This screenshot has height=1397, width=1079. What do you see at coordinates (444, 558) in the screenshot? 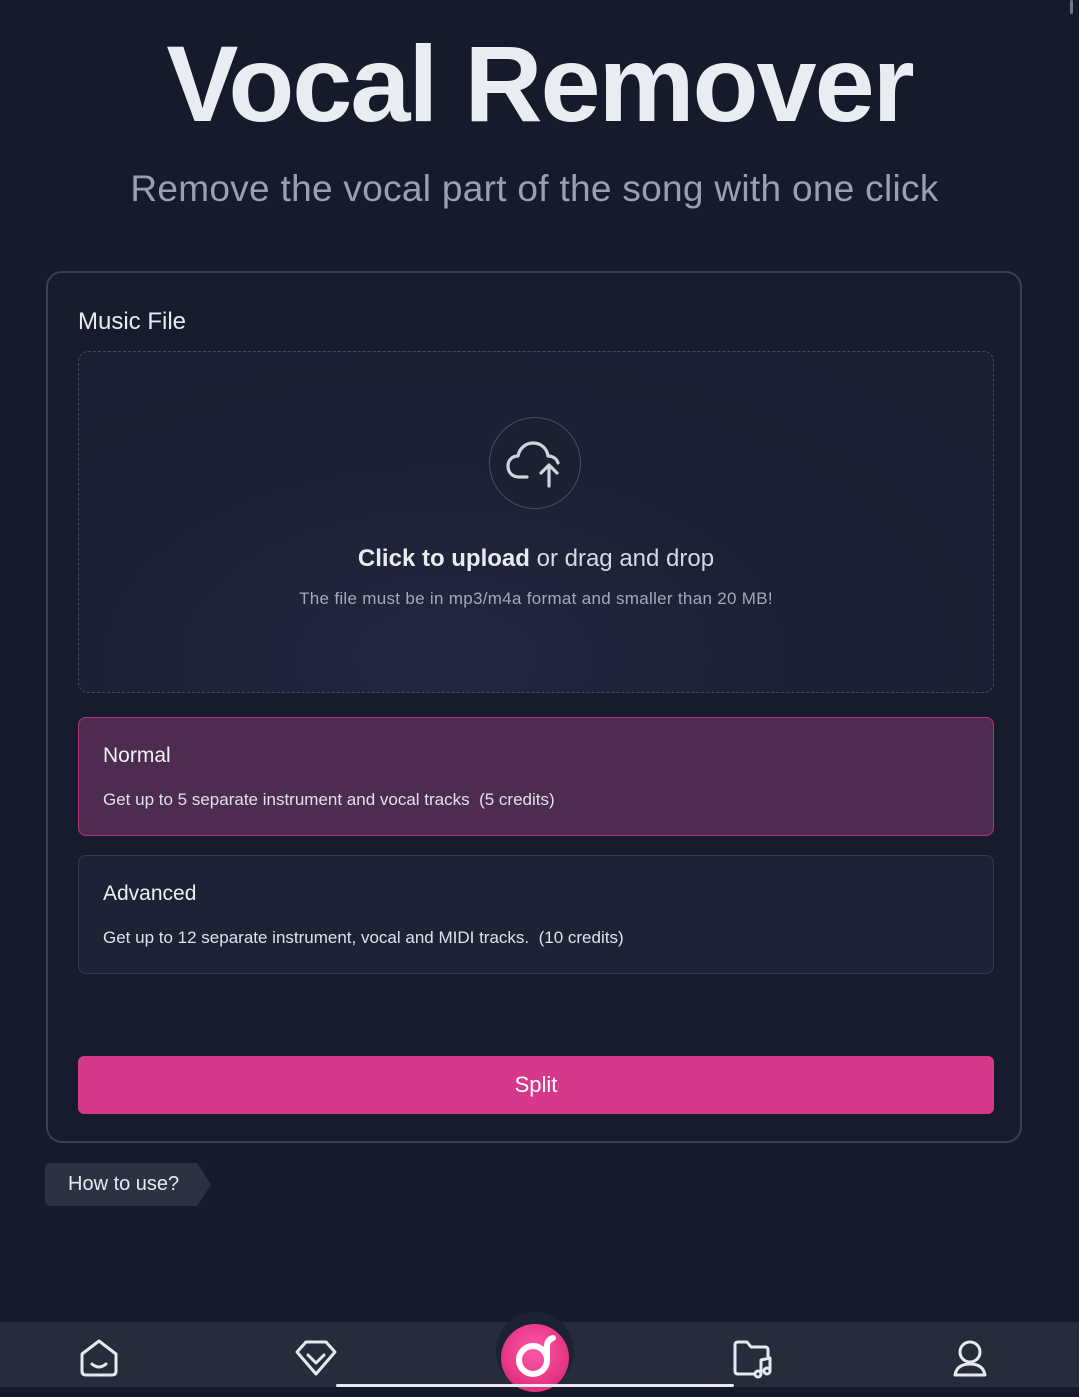
I see `click-to-upload-link: Click to upload` at bounding box center [444, 558].